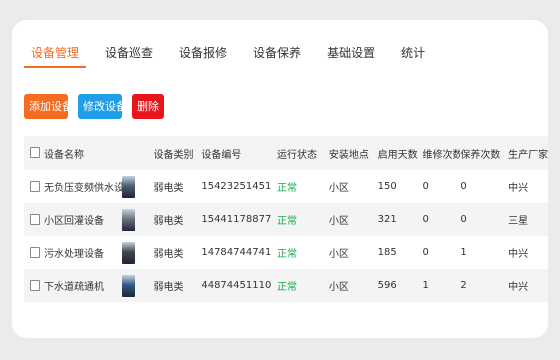 The height and width of the screenshot is (360, 560). Describe the element at coordinates (129, 56) in the screenshot. I see `tab-device-inspection: 设备巡查` at that location.